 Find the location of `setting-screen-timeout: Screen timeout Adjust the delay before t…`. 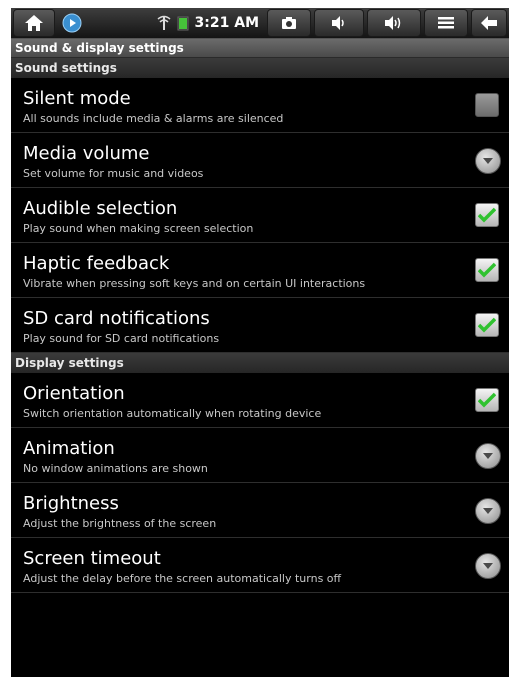

setting-screen-timeout: Screen timeout Adjust the delay before t… is located at coordinates (260, 565).